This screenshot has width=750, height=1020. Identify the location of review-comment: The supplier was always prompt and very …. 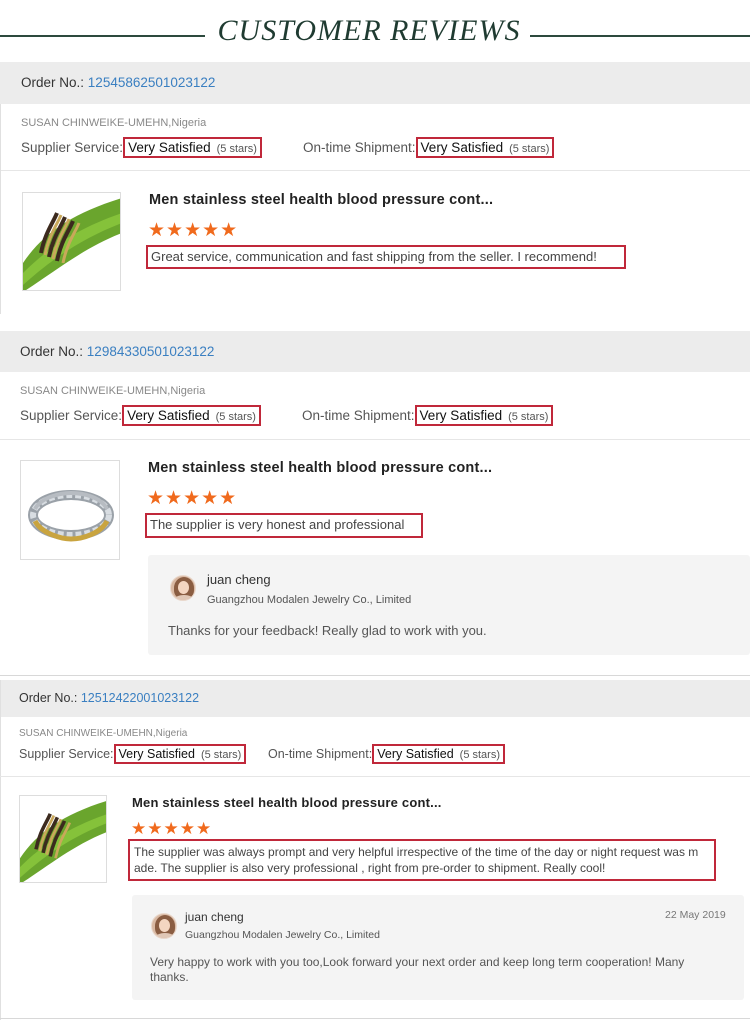
(422, 860).